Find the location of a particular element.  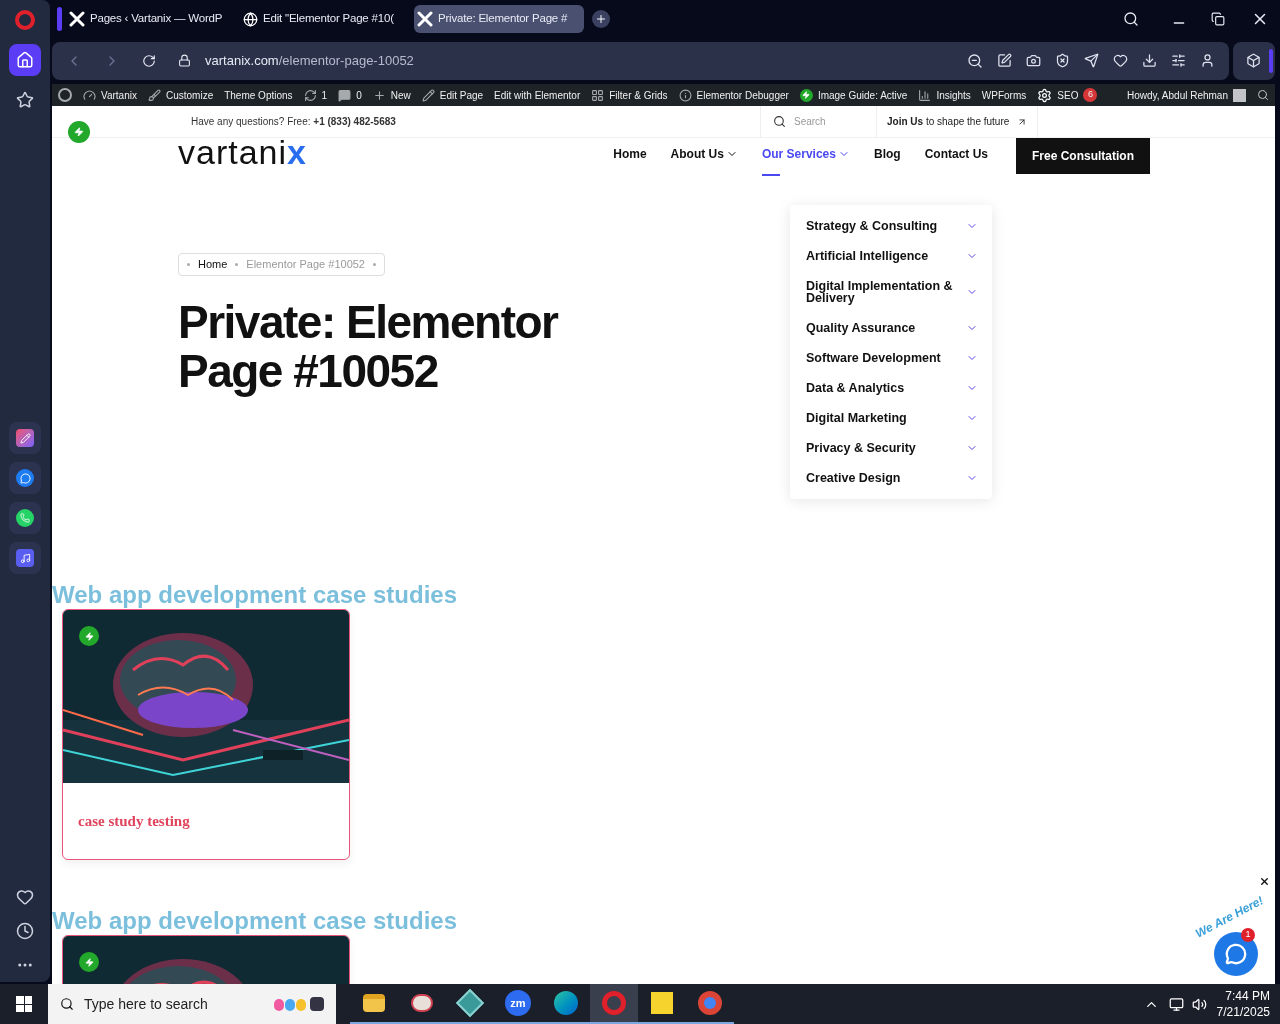

lightning-icon is located at coordinates (806, 95).